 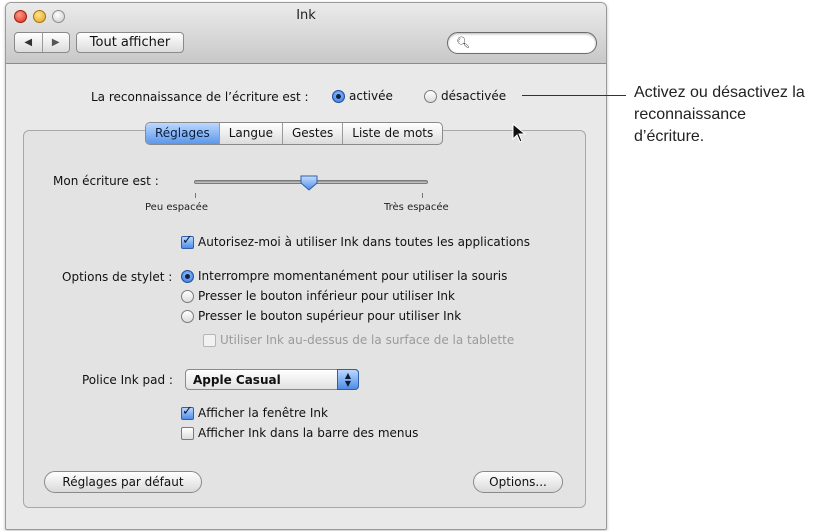 What do you see at coordinates (195, 195) in the screenshot?
I see `slider-tick-min` at bounding box center [195, 195].